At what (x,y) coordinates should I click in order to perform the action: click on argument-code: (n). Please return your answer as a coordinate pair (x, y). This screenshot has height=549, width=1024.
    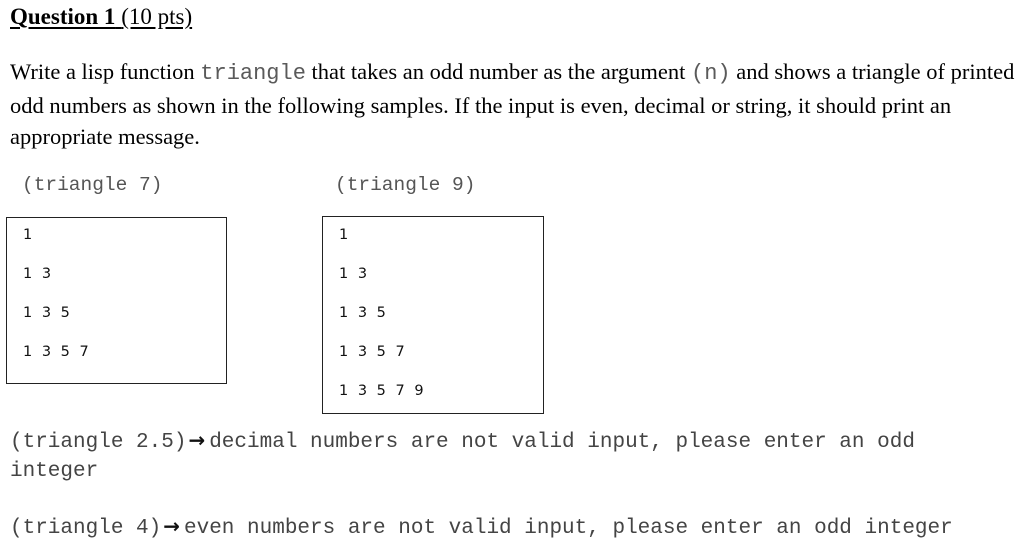
    Looking at the image, I should click on (711, 73).